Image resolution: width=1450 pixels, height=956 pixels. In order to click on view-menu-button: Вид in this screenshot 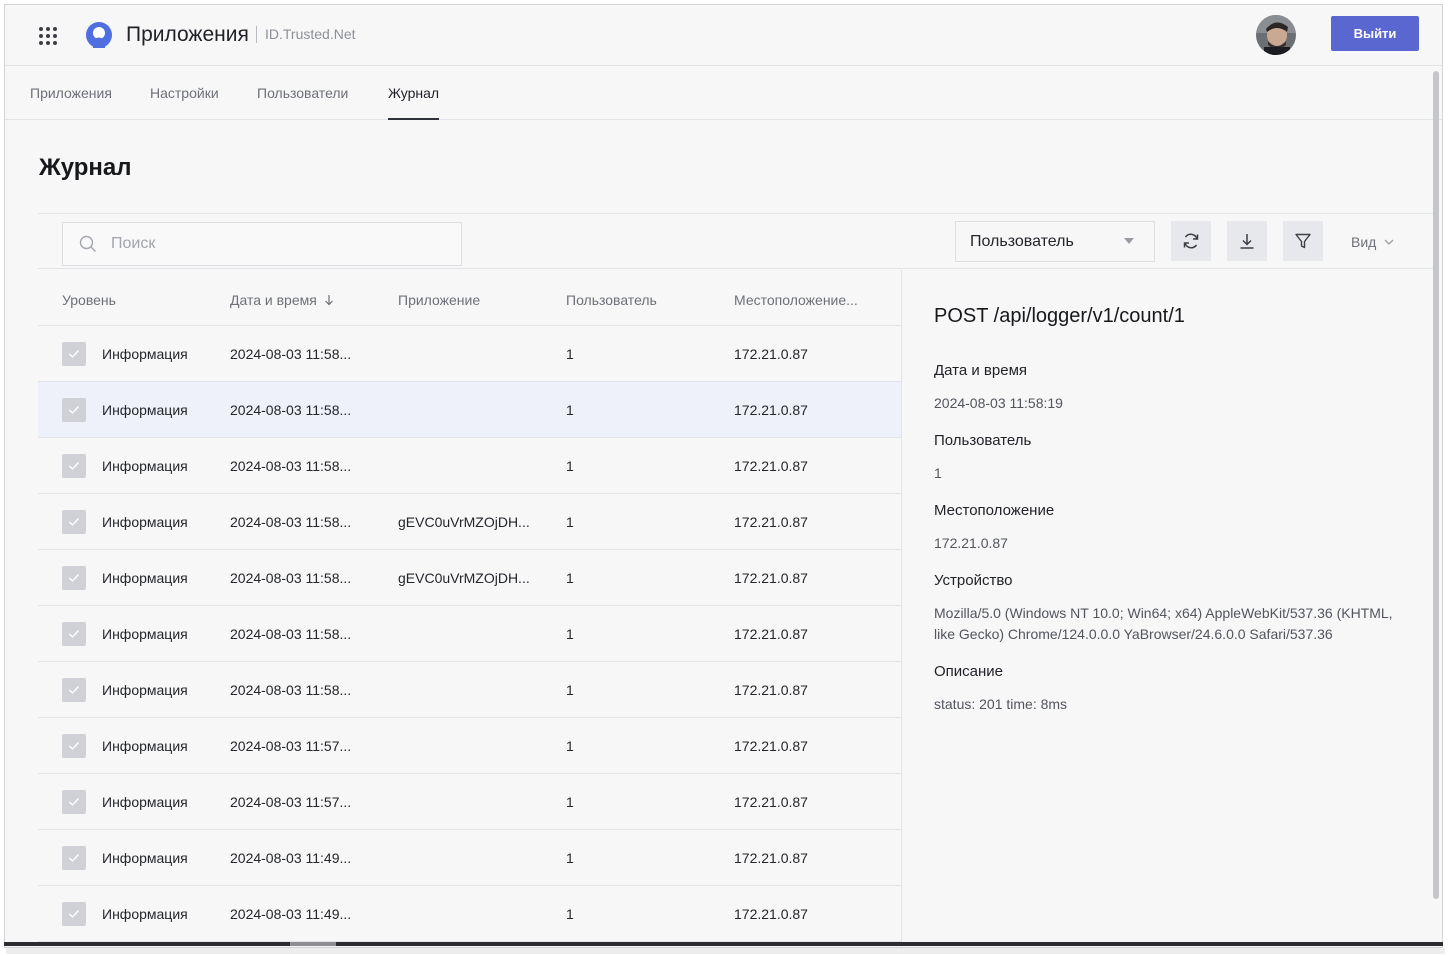, I will do `click(1372, 242)`.